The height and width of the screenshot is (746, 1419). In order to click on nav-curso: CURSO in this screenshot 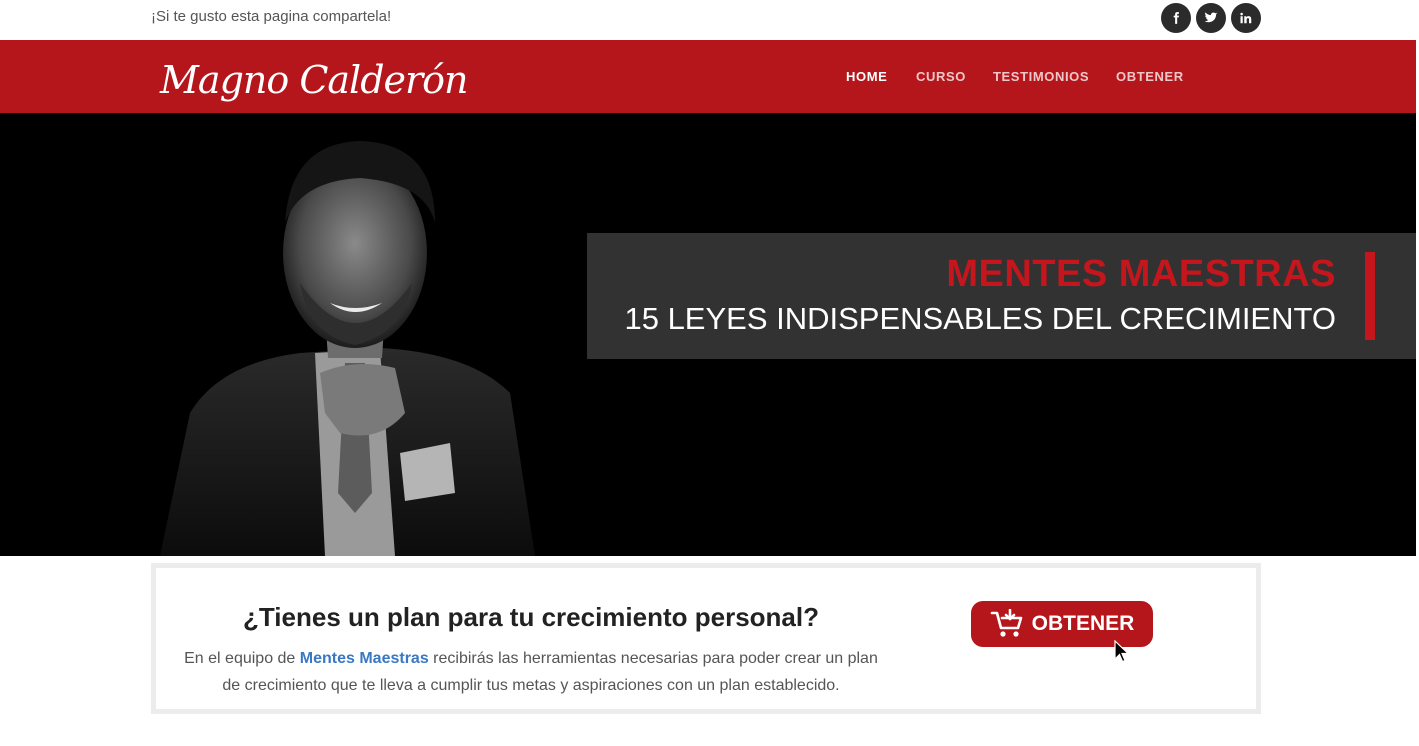, I will do `click(941, 76)`.